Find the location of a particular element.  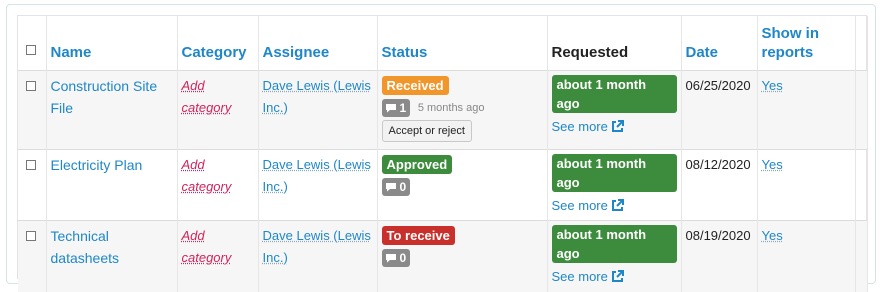

select-all-checkbox is located at coordinates (31, 49).